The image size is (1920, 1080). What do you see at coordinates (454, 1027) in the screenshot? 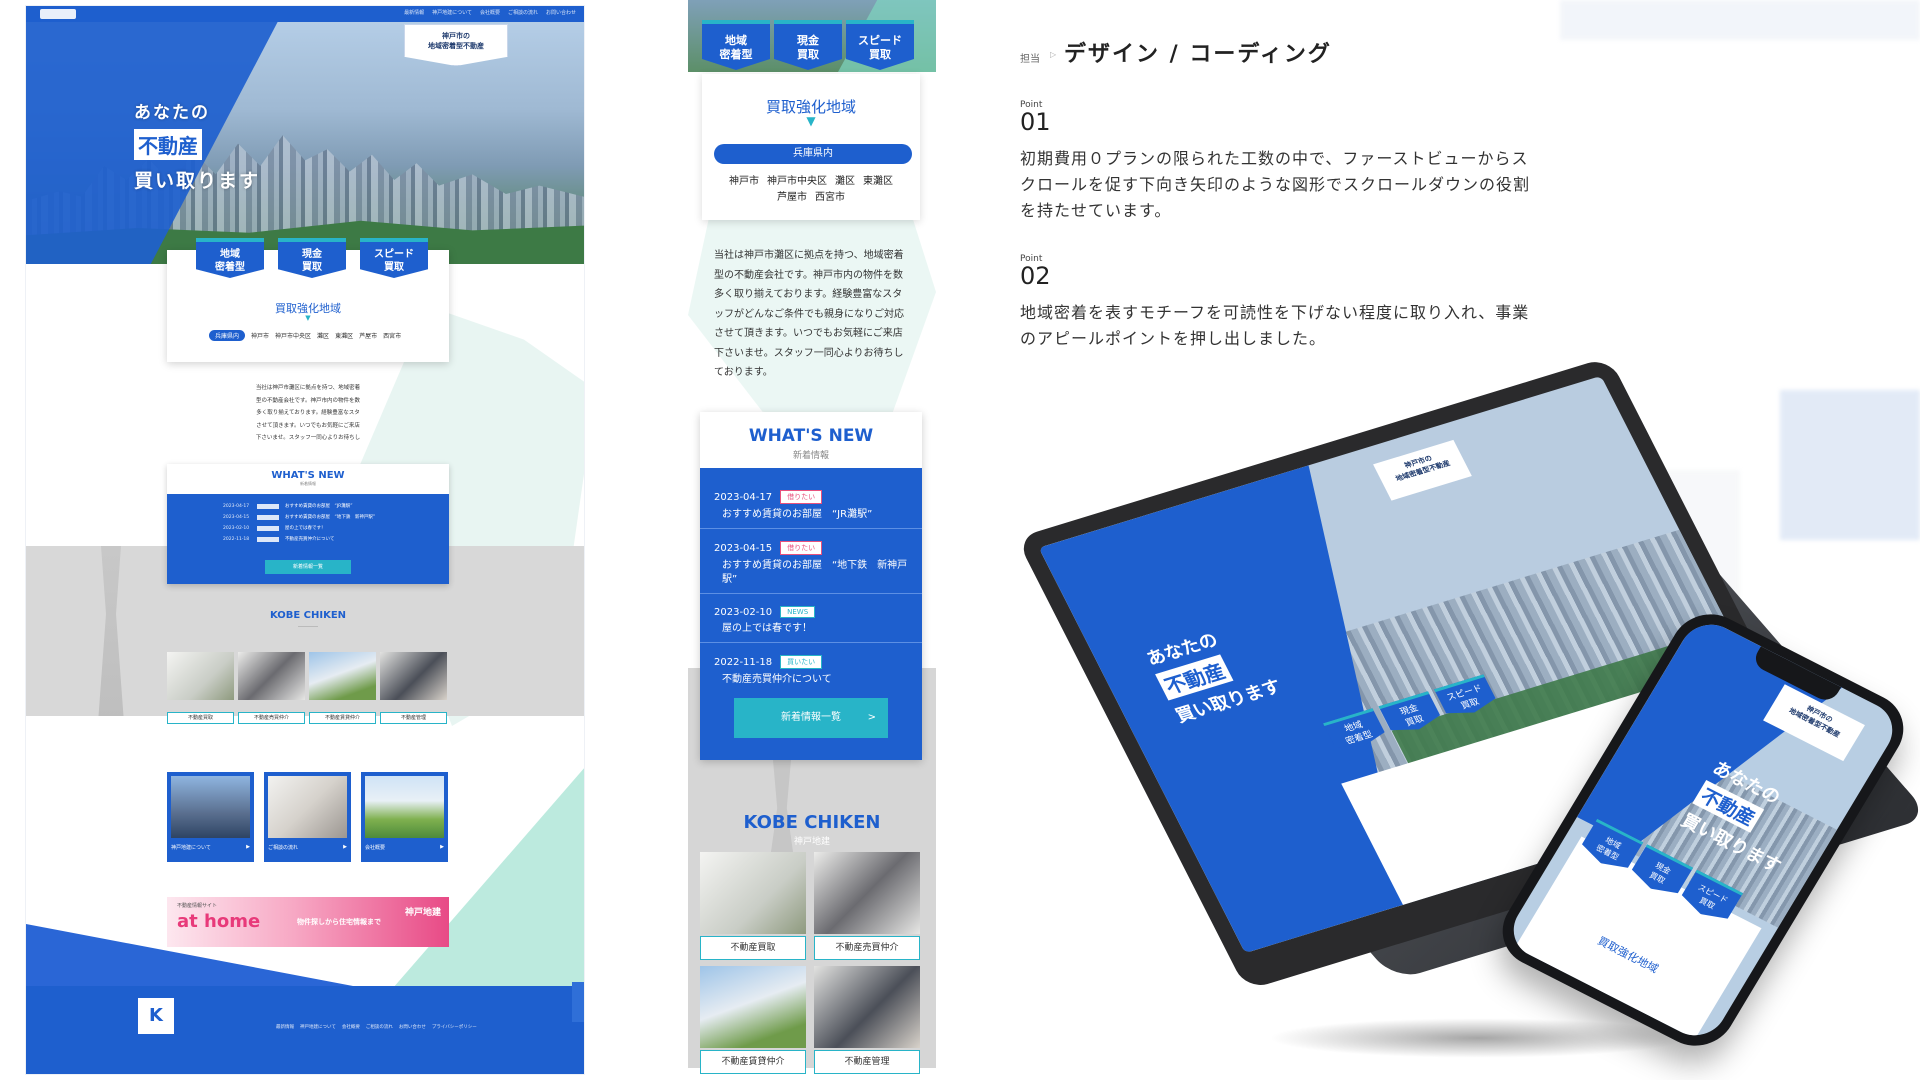
I see `footer-link: プライバシーポリシー` at bounding box center [454, 1027].